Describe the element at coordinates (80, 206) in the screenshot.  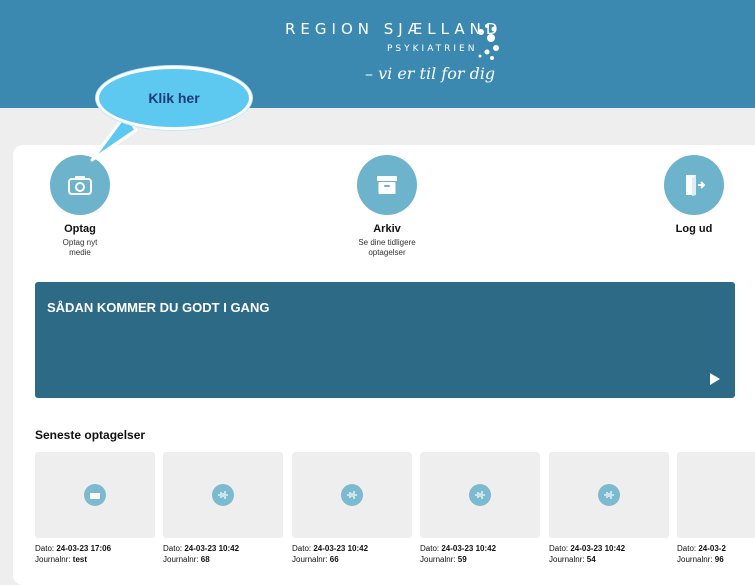
I see `nav-record: Optag Optag nyt medie` at that location.